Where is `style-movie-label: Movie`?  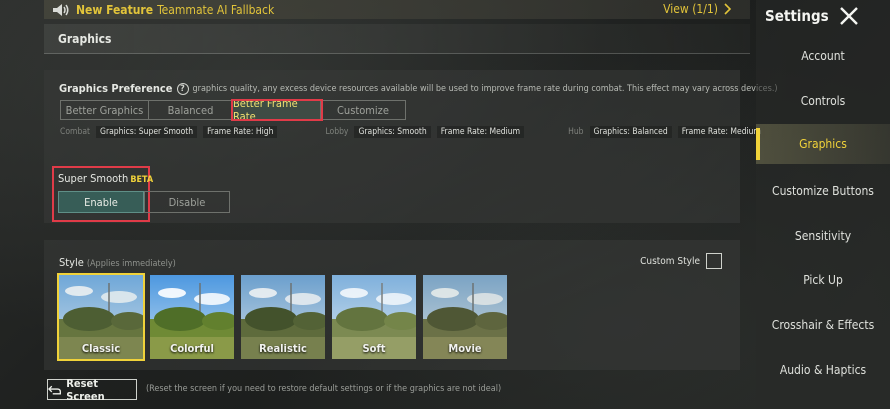
style-movie-label: Movie is located at coordinates (465, 348).